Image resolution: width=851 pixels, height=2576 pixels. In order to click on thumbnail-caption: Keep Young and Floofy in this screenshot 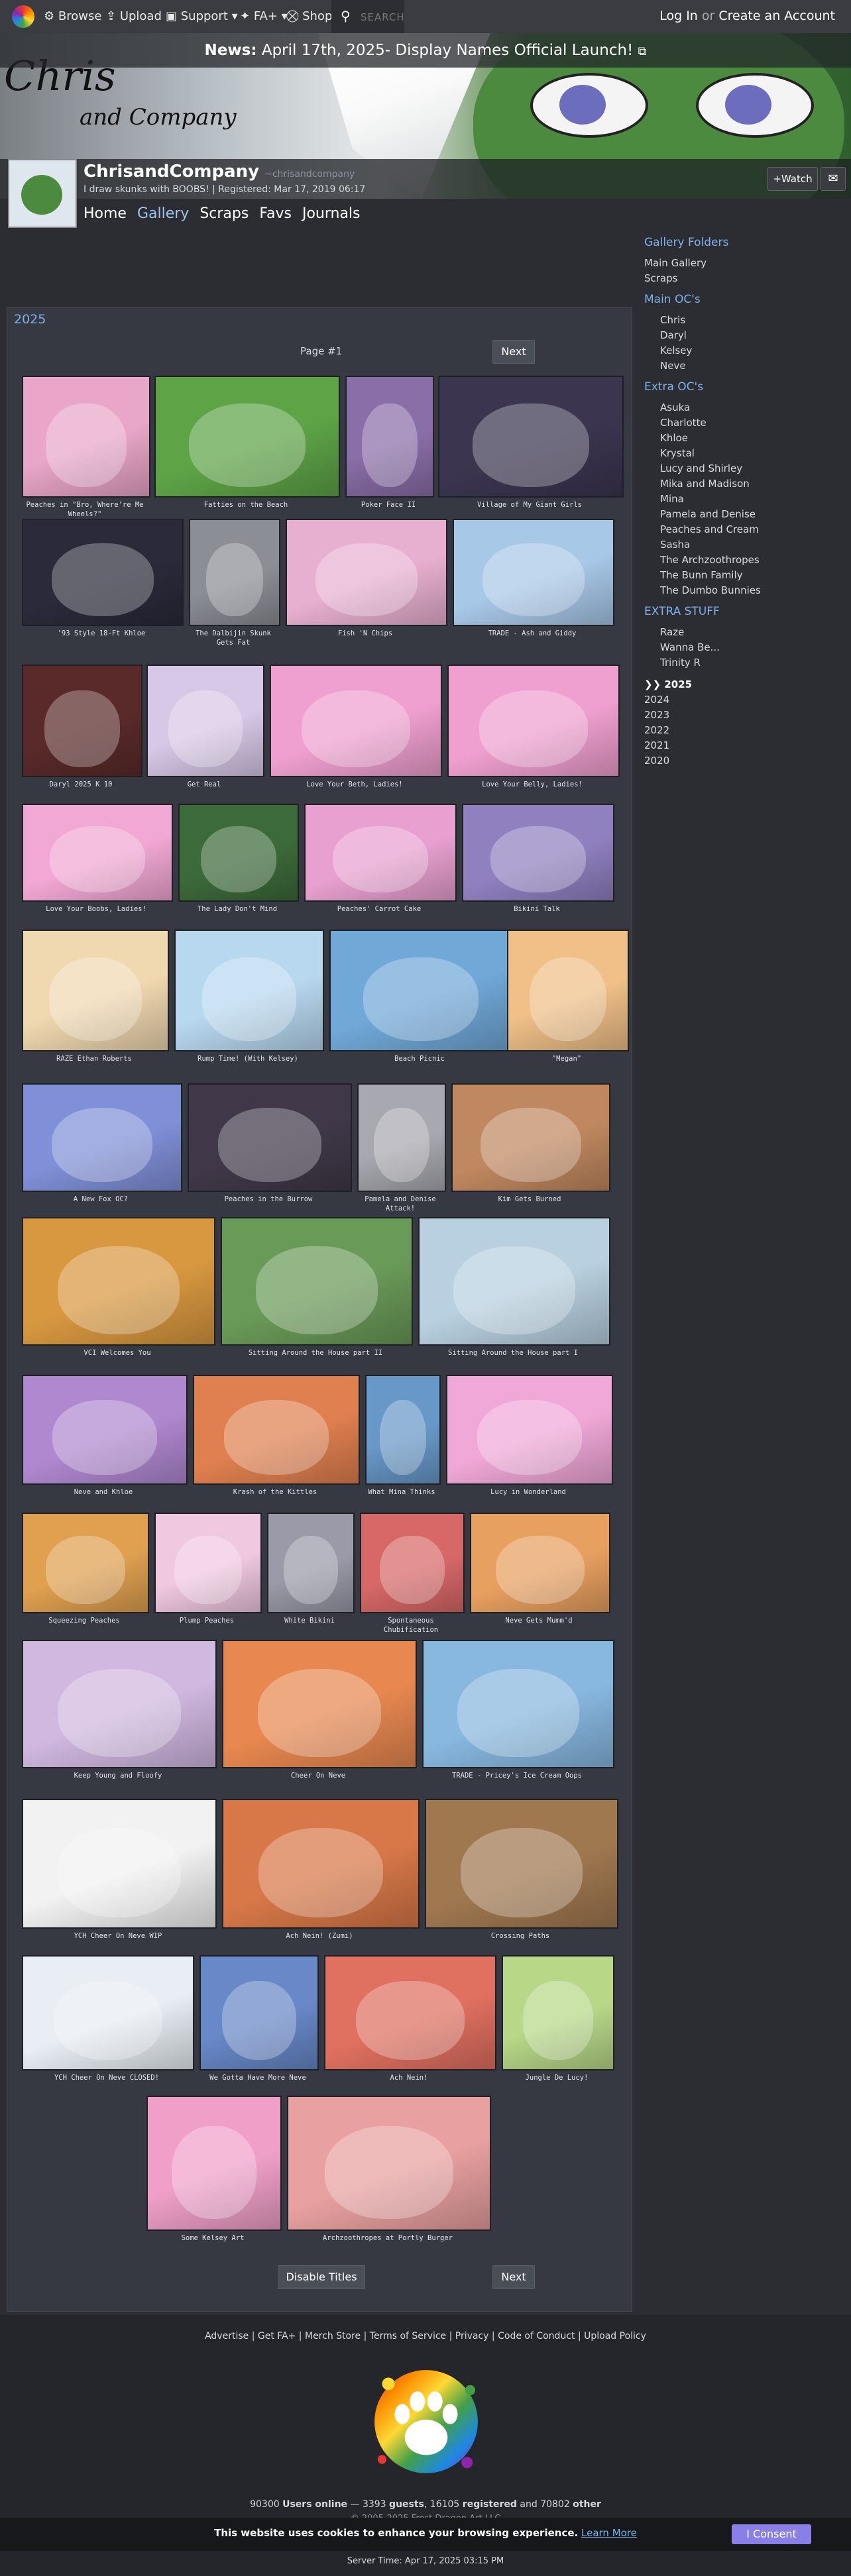, I will do `click(118, 1775)`.